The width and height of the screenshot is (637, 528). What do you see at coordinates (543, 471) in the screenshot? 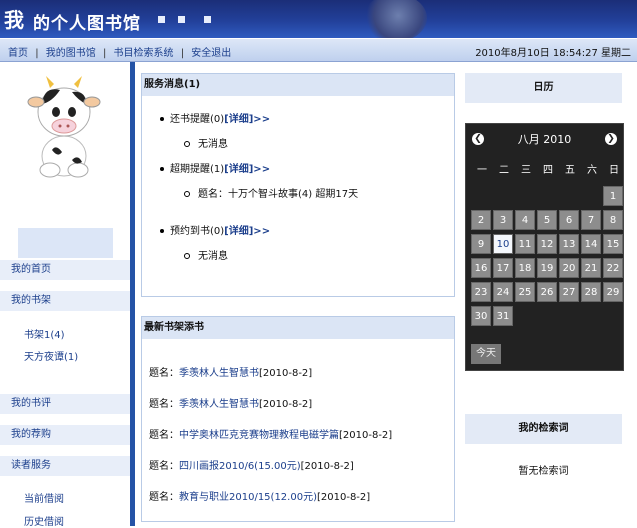
I see `search-terms-empty: 暂无检索词` at bounding box center [543, 471].